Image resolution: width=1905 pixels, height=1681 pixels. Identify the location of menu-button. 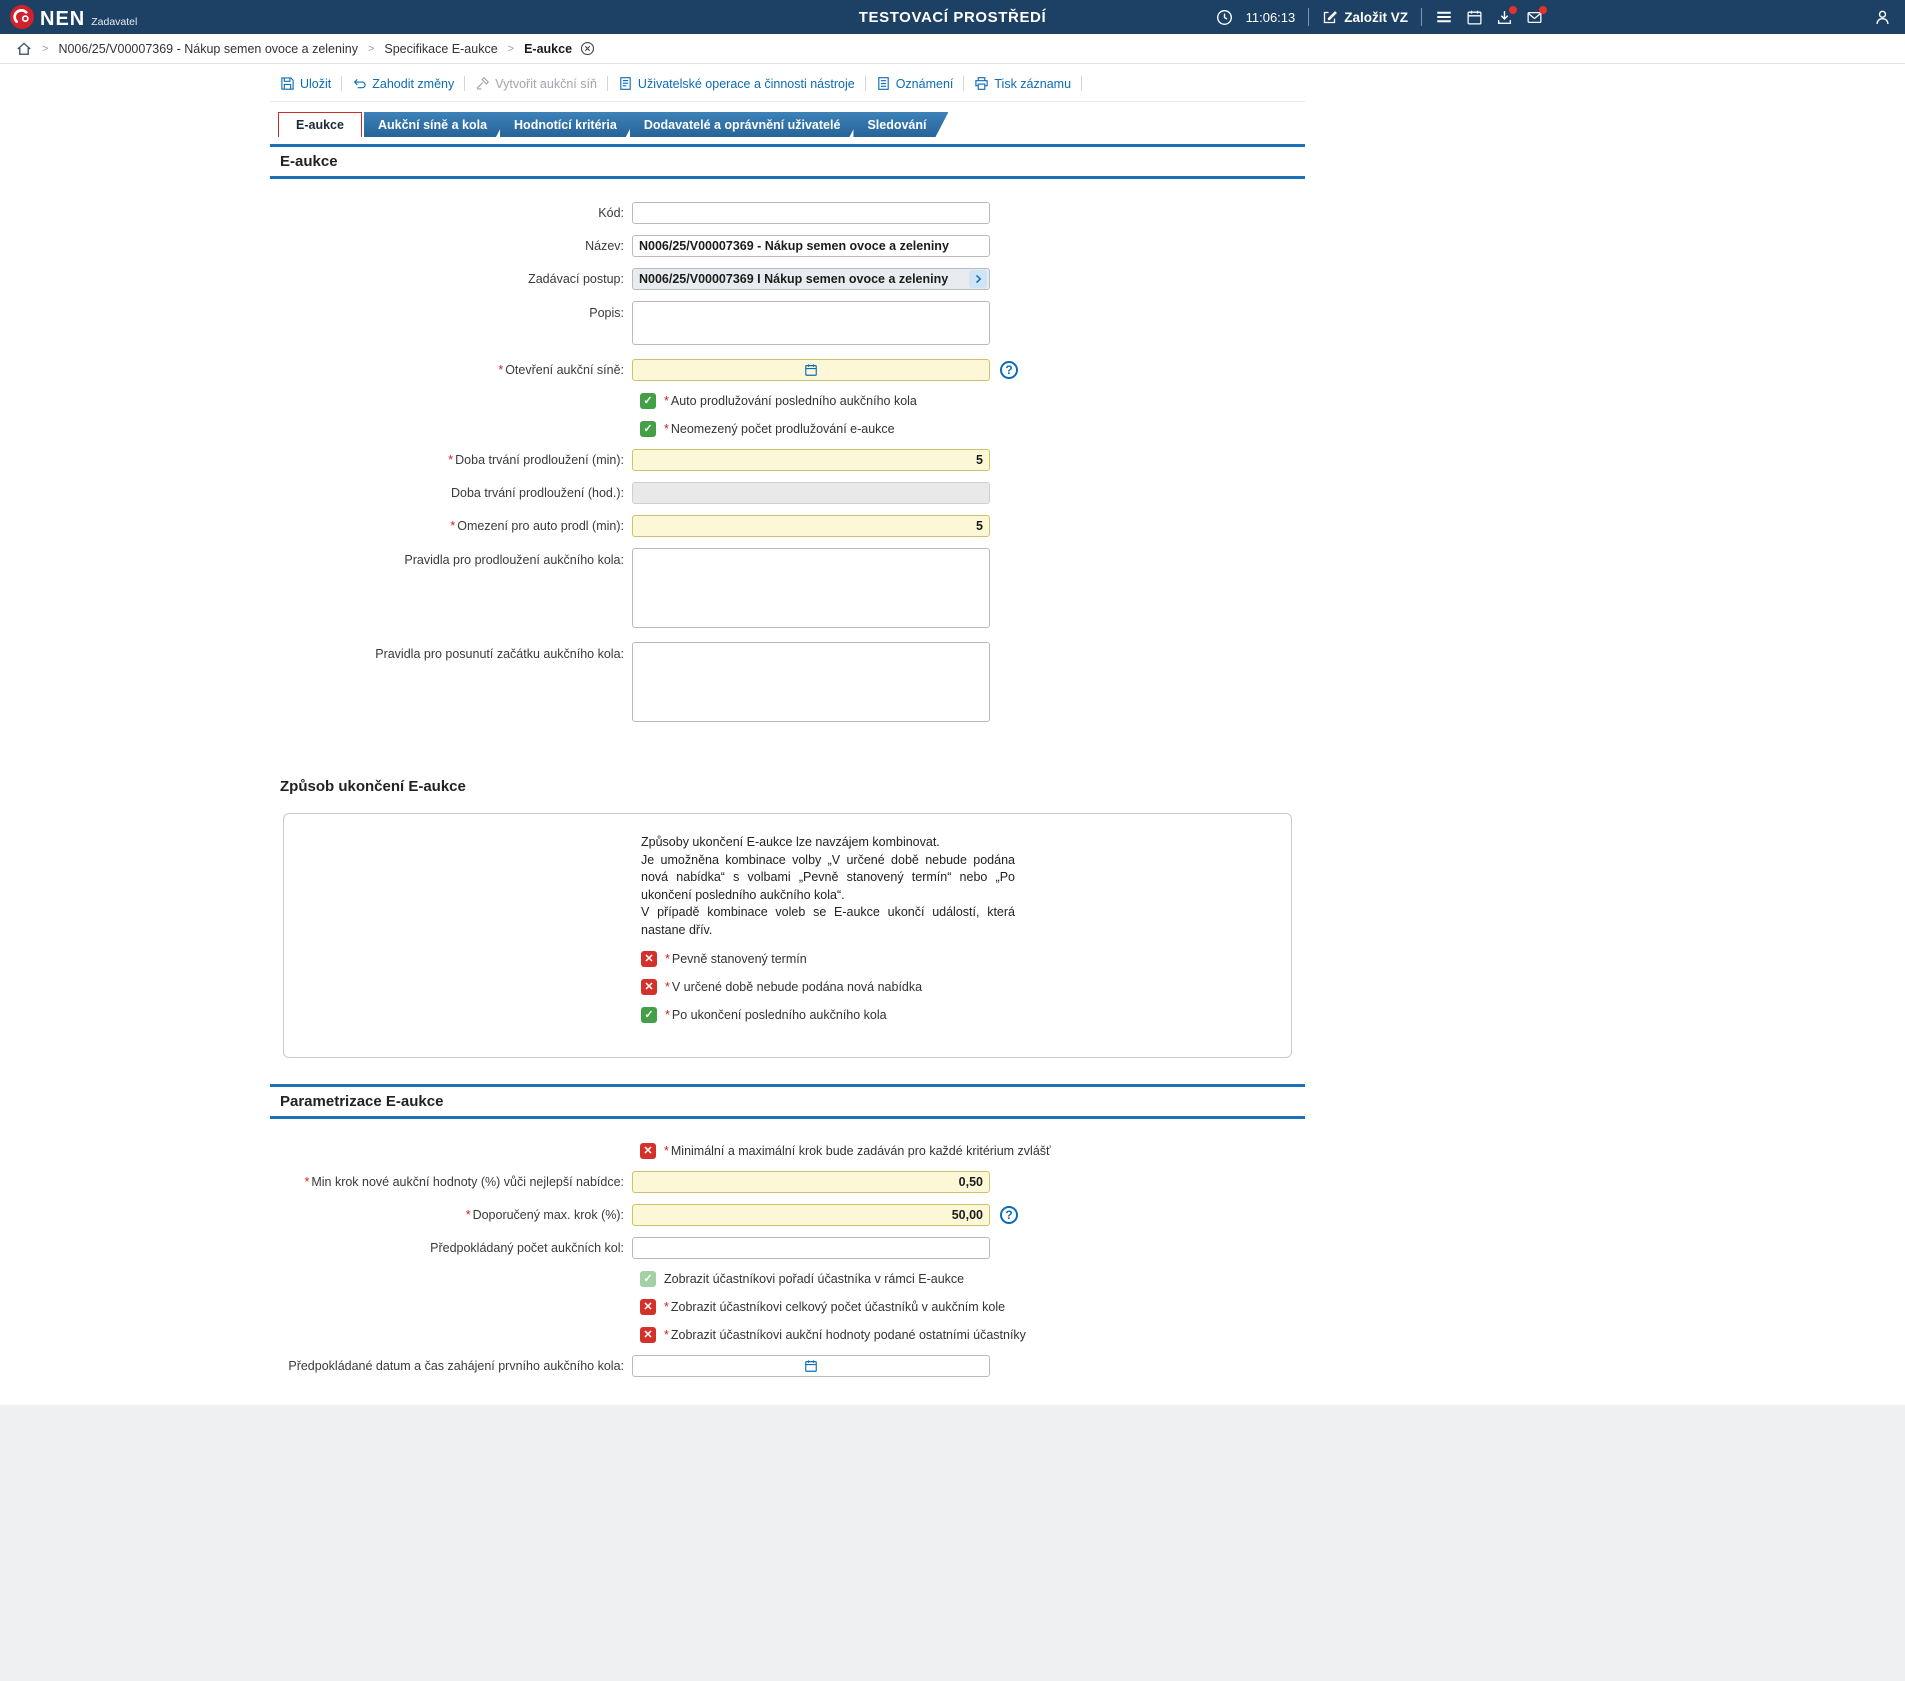
(1444, 17).